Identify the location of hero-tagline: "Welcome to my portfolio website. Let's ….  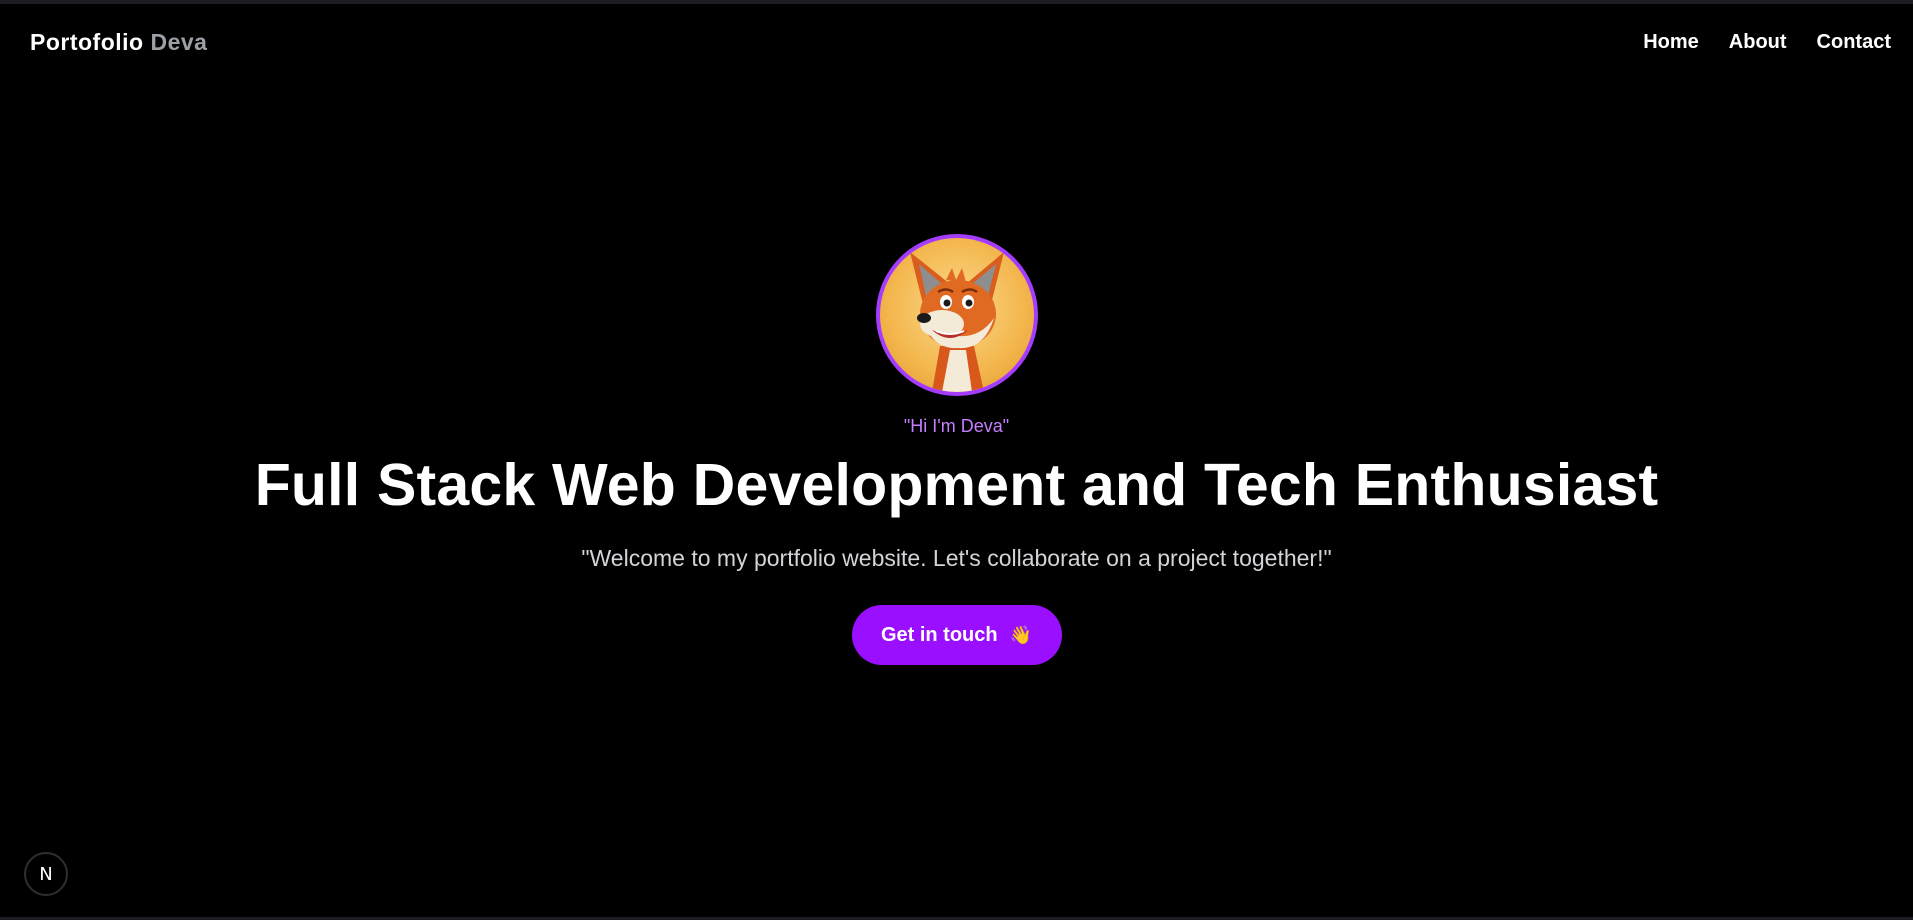
(956, 558).